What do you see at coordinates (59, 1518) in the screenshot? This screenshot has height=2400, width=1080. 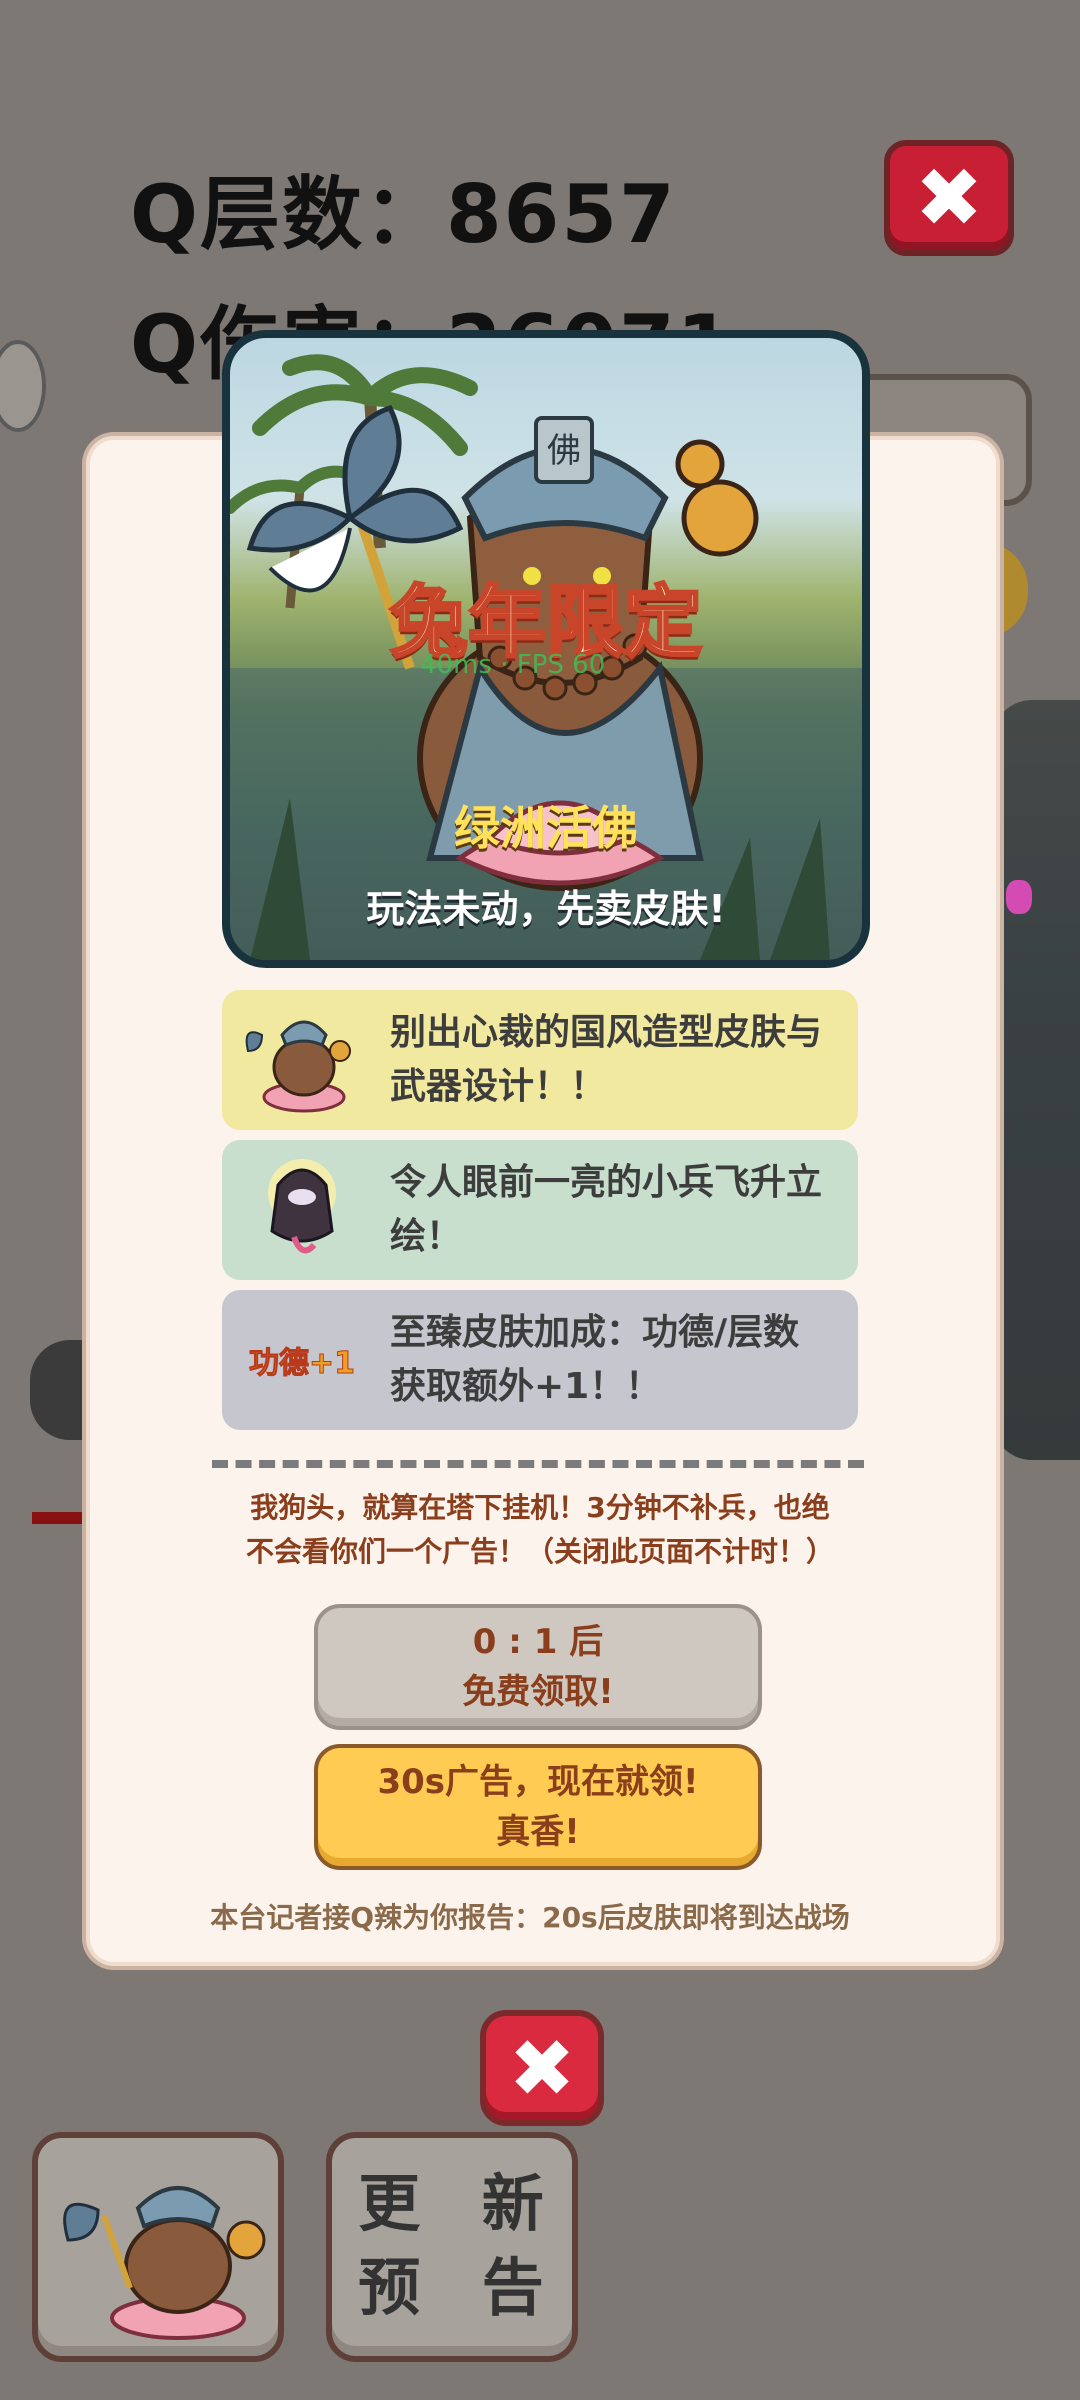 I see `background-health-bar` at bounding box center [59, 1518].